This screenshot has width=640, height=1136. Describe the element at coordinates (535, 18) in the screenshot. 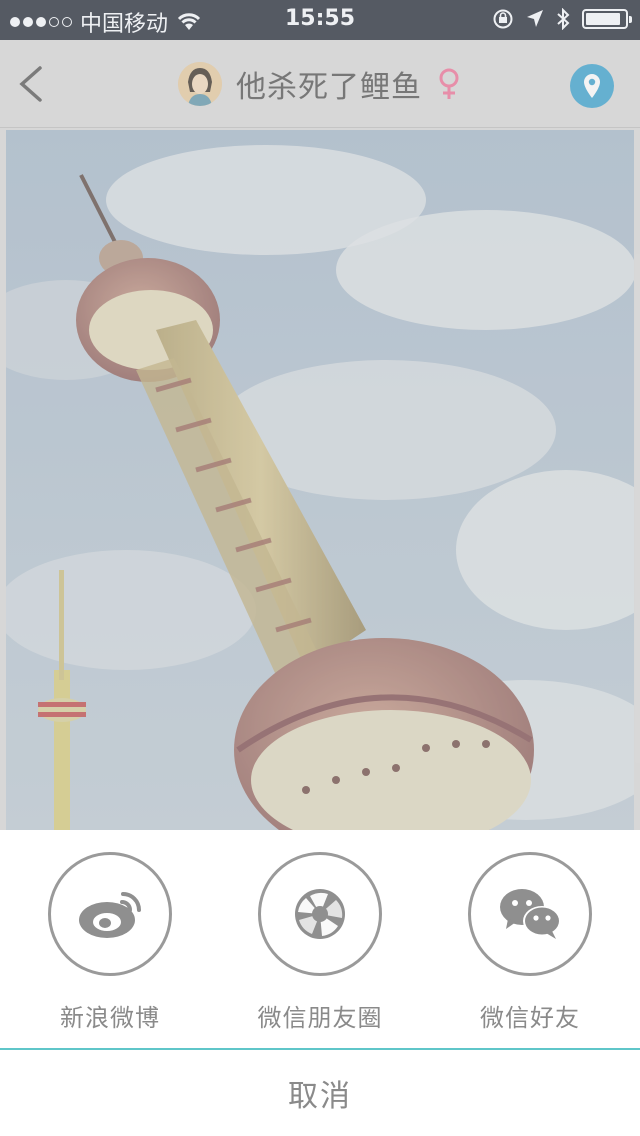

I see `location-services-icon` at that location.